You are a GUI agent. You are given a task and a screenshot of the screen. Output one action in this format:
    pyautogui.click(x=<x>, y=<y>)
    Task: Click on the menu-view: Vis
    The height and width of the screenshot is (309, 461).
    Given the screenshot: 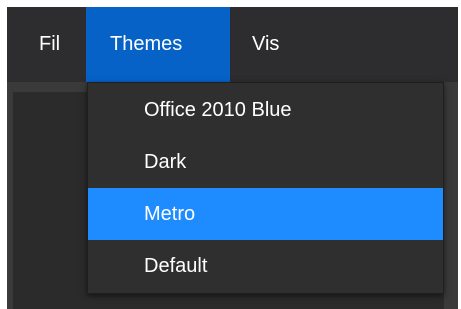 What is the action you would take?
    pyautogui.click(x=265, y=44)
    